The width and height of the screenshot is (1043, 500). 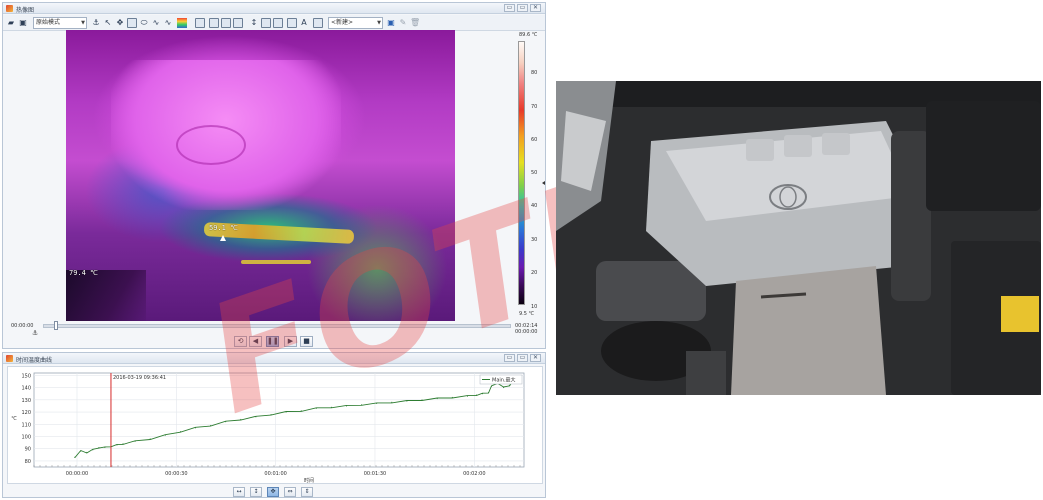 I want to click on zoom-y-icon: ↕, so click(x=256, y=492).